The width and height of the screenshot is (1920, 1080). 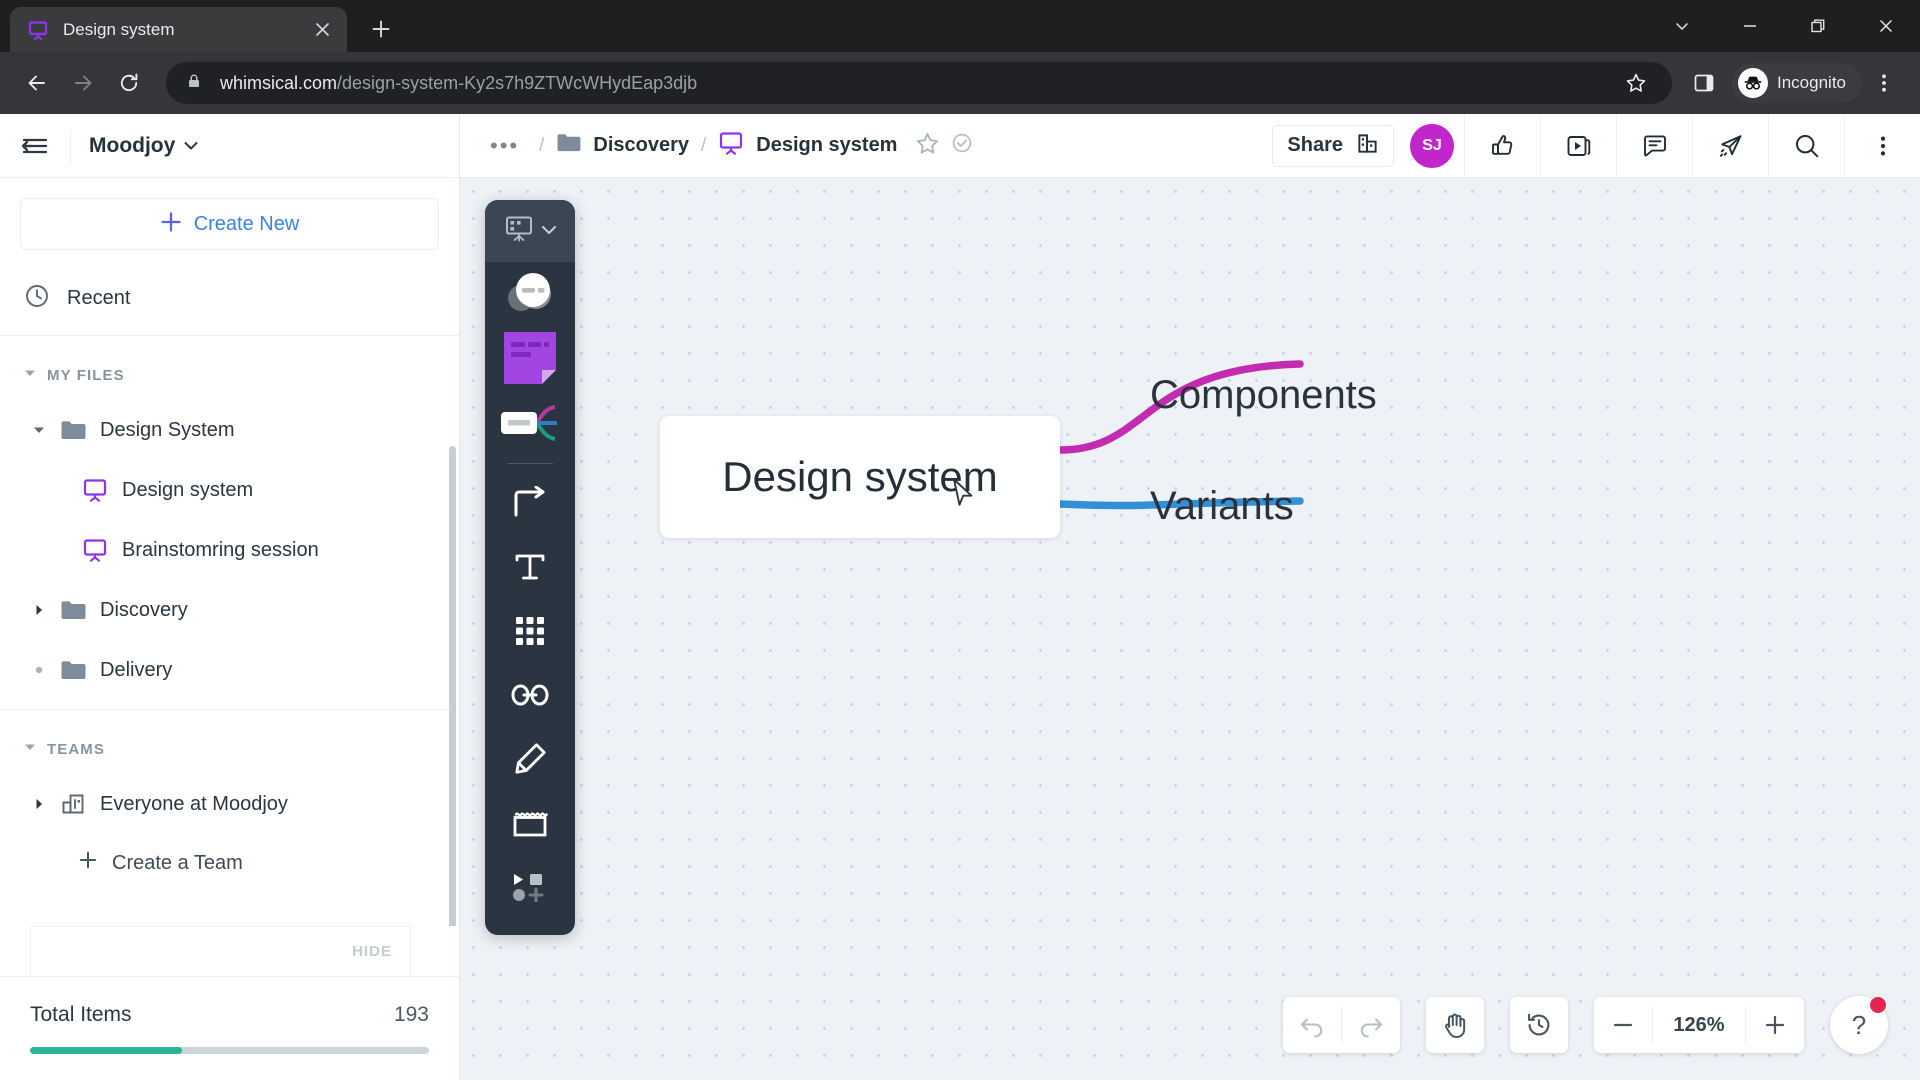 What do you see at coordinates (39, 670) in the screenshot?
I see `bullet-dot-icon` at bounding box center [39, 670].